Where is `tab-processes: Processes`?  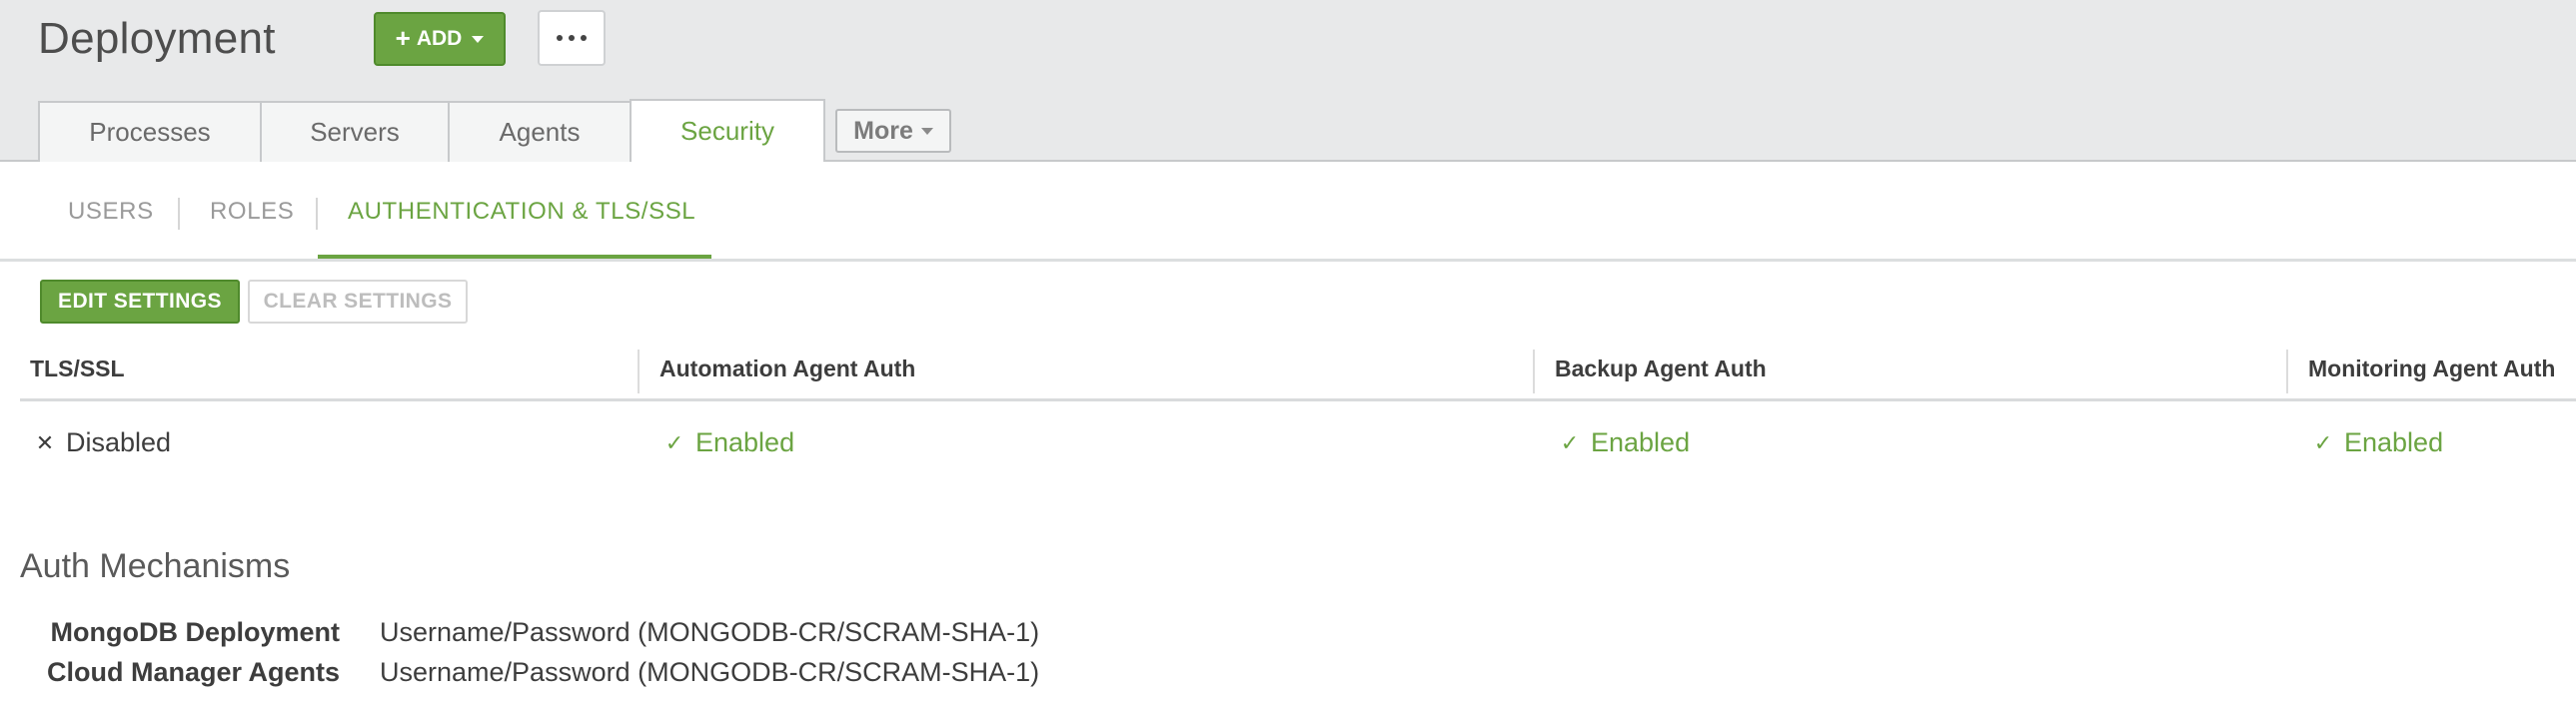
tab-processes: Processes is located at coordinates (150, 131).